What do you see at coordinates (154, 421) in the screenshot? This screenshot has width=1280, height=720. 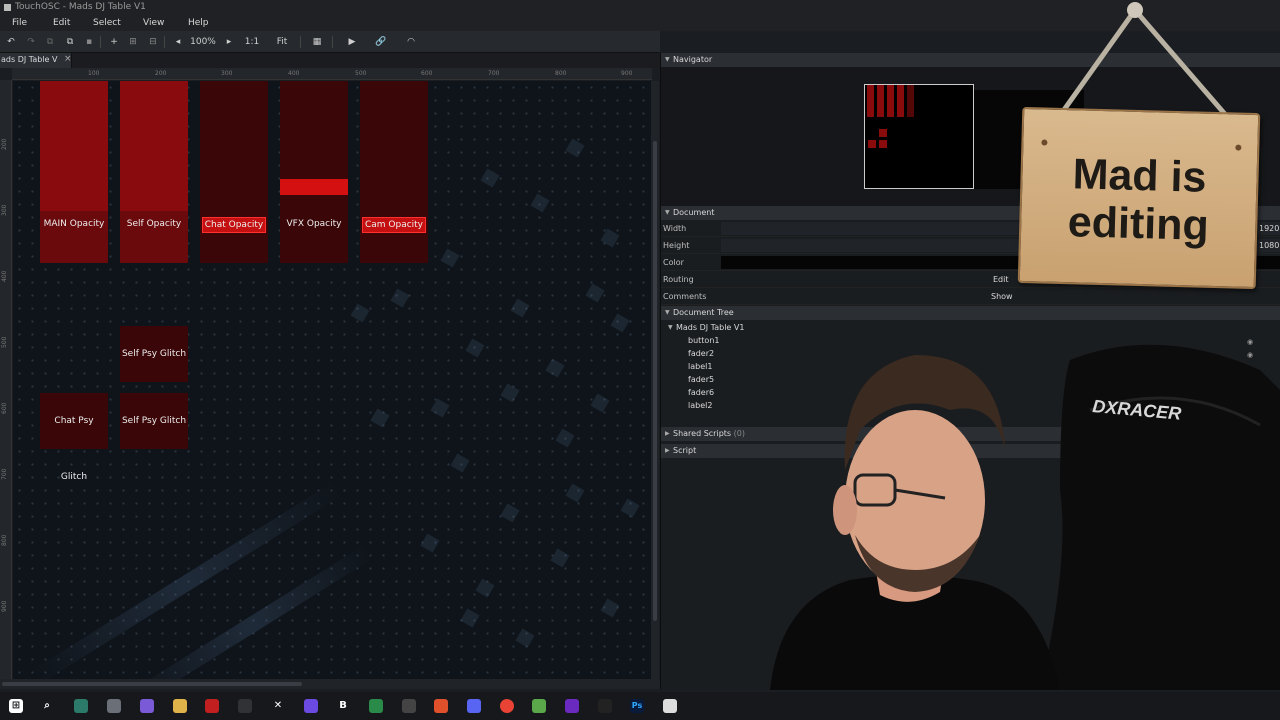 I see `button-self-psy-glitch-2: Self Psy Glitch` at bounding box center [154, 421].